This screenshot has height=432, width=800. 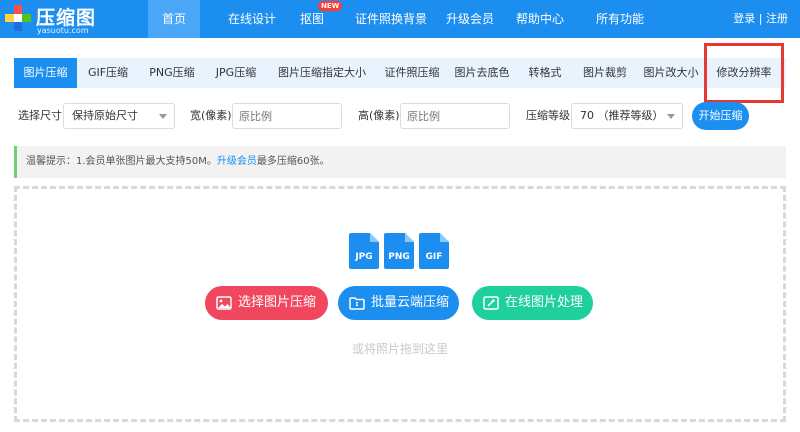 I want to click on online-image-process-button: 在线图片处理, so click(x=532, y=303).